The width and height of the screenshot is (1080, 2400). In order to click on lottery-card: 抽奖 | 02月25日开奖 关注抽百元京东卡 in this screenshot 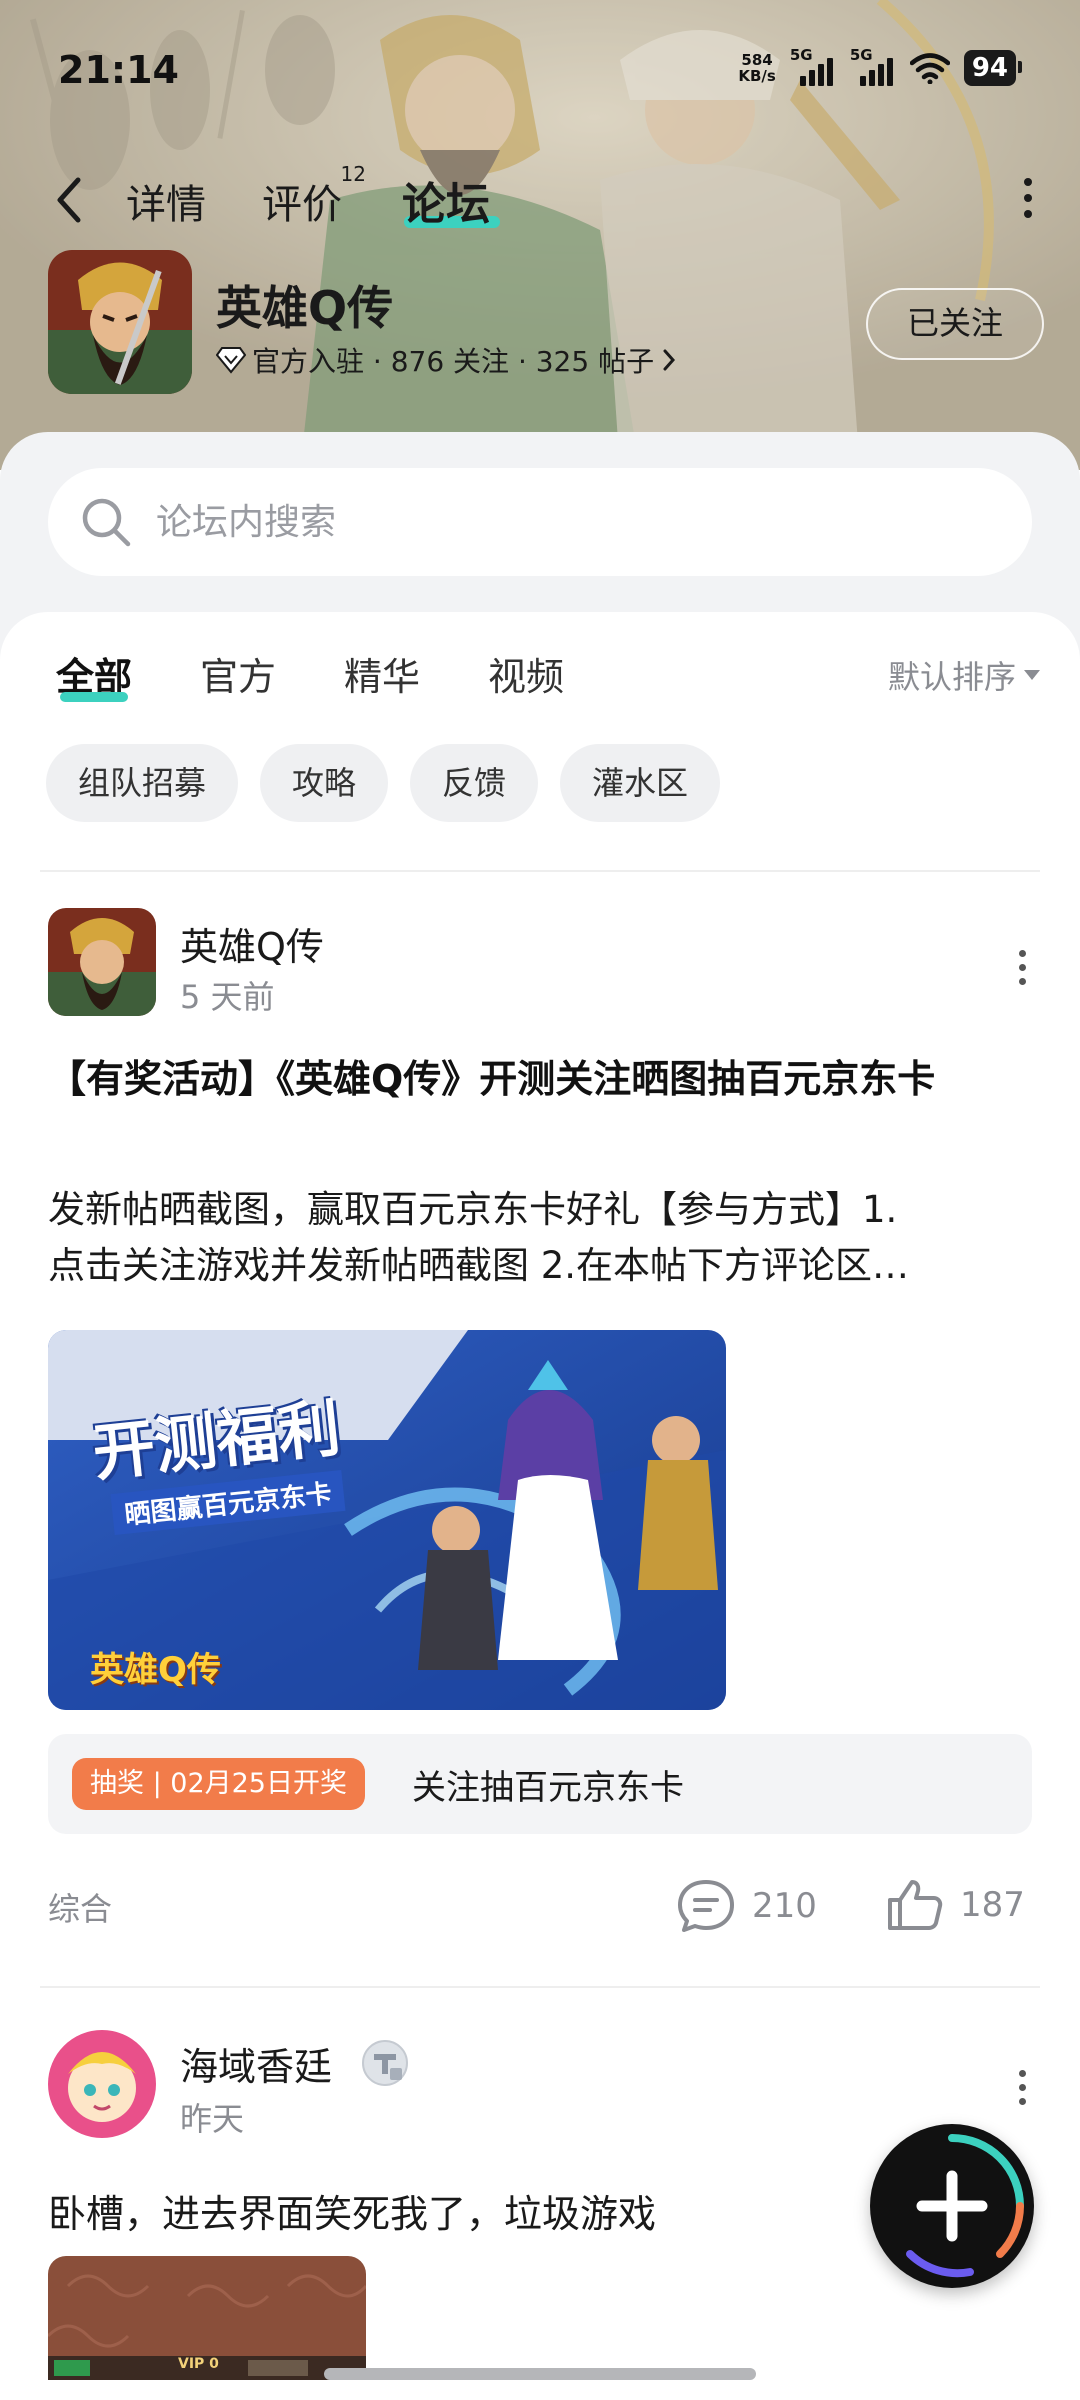, I will do `click(540, 1784)`.